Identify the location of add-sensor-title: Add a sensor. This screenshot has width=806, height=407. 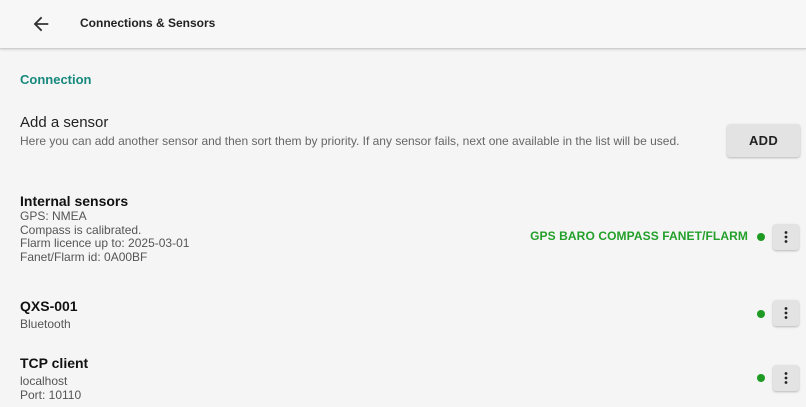
(64, 122).